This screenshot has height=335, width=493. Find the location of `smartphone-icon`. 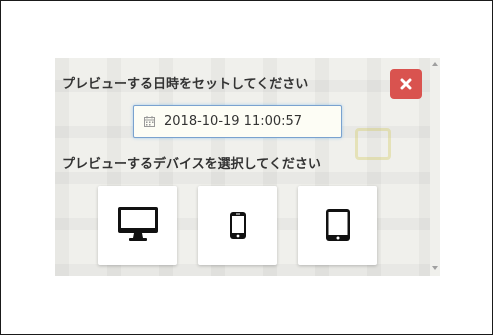

smartphone-icon is located at coordinates (238, 225).